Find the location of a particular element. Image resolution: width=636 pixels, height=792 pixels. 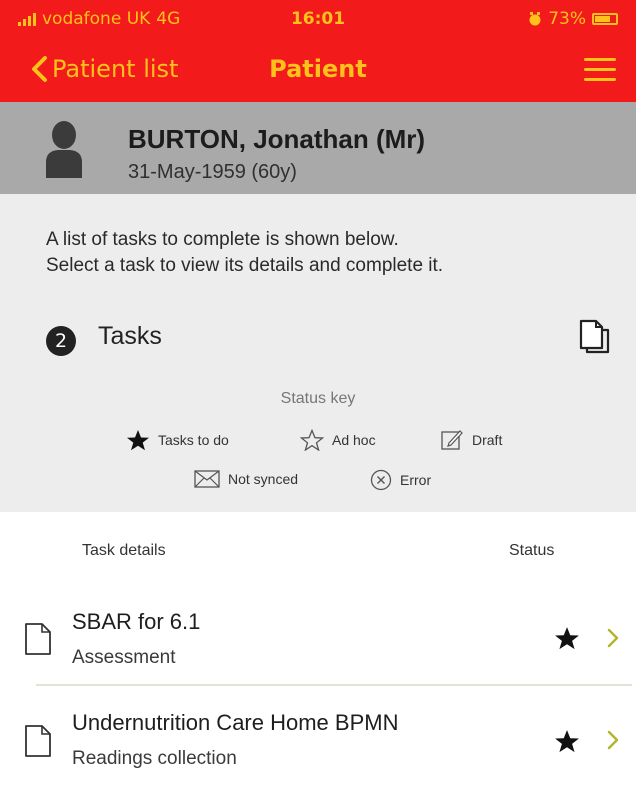

error-icon is located at coordinates (381, 480).